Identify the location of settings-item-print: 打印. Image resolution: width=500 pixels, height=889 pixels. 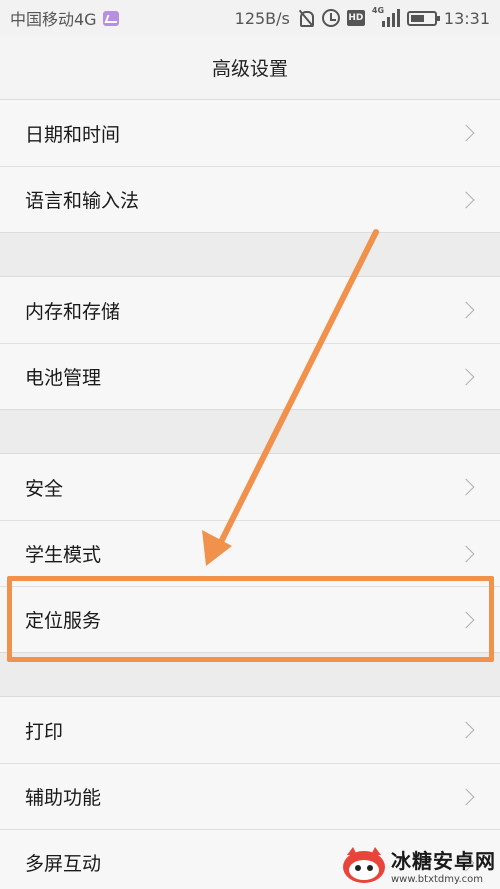
(250, 730).